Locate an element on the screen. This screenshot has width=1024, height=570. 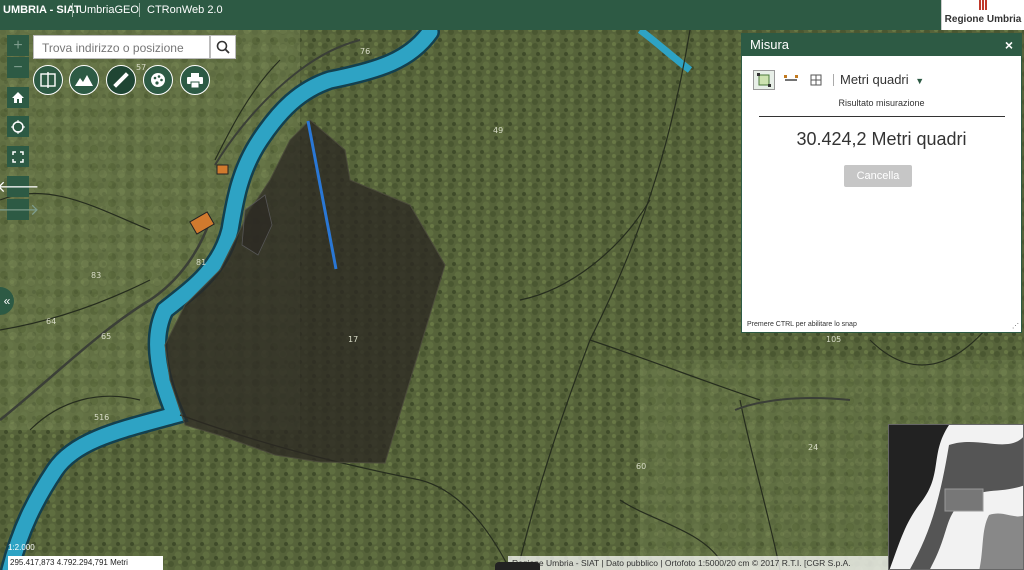
parcel-label: 17 is located at coordinates (353, 339).